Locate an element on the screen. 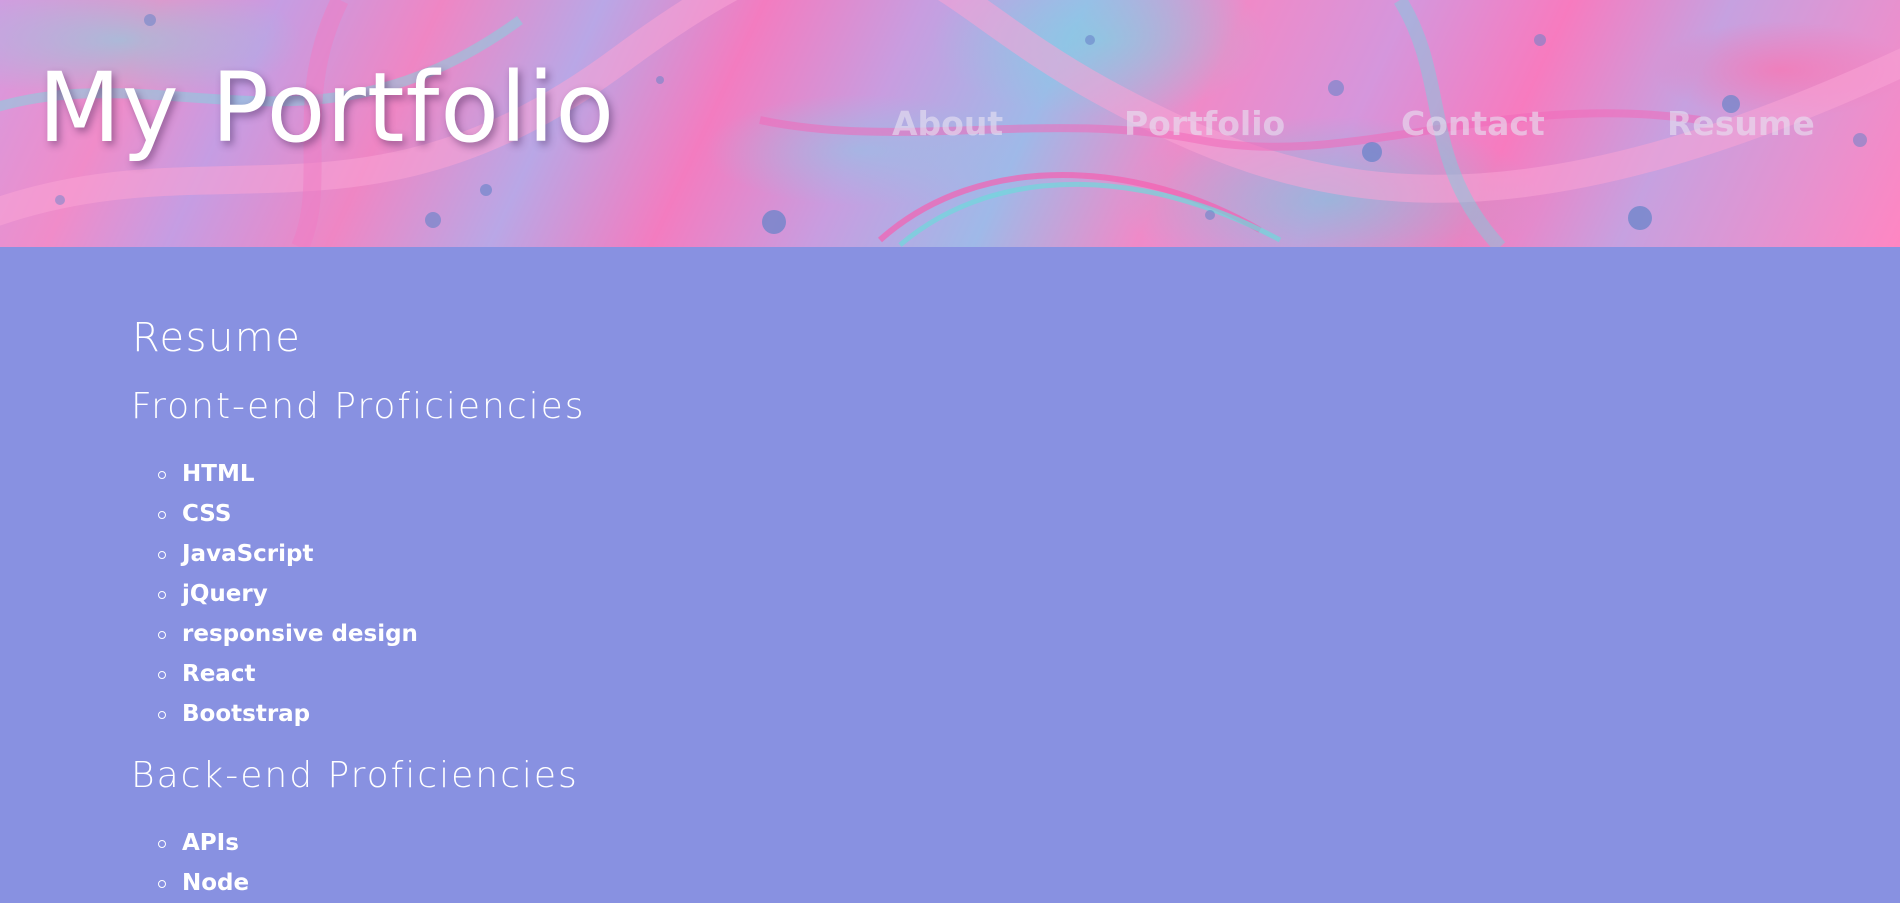  nav-link-portfolio: Portfolio is located at coordinates (1204, 123).